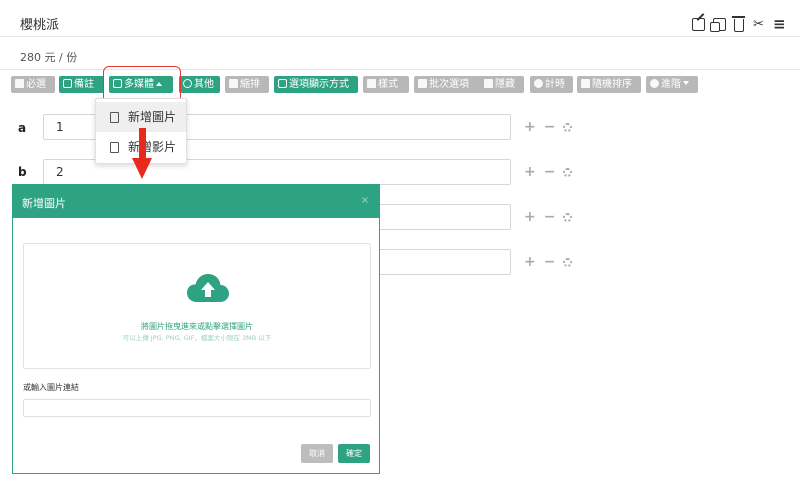  Describe the element at coordinates (199, 84) in the screenshot. I see `other-button: 其他` at that location.